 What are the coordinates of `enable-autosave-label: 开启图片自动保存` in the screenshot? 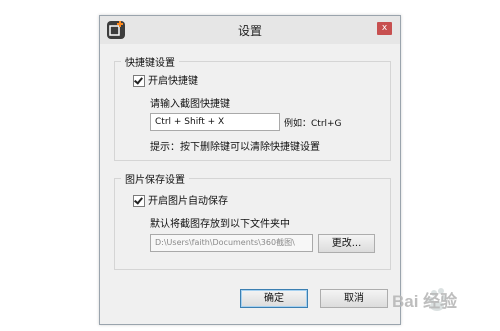 It's located at (188, 201).